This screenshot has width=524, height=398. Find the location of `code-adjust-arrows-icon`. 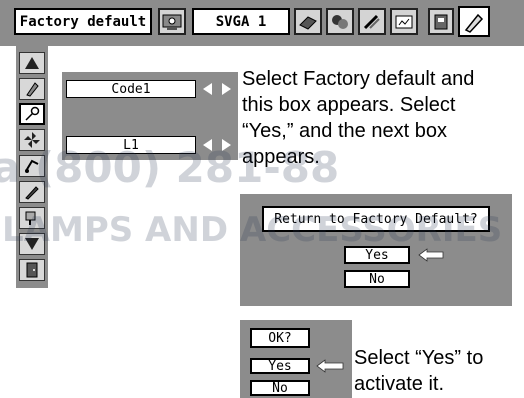

code-adjust-arrows-icon is located at coordinates (217, 89).